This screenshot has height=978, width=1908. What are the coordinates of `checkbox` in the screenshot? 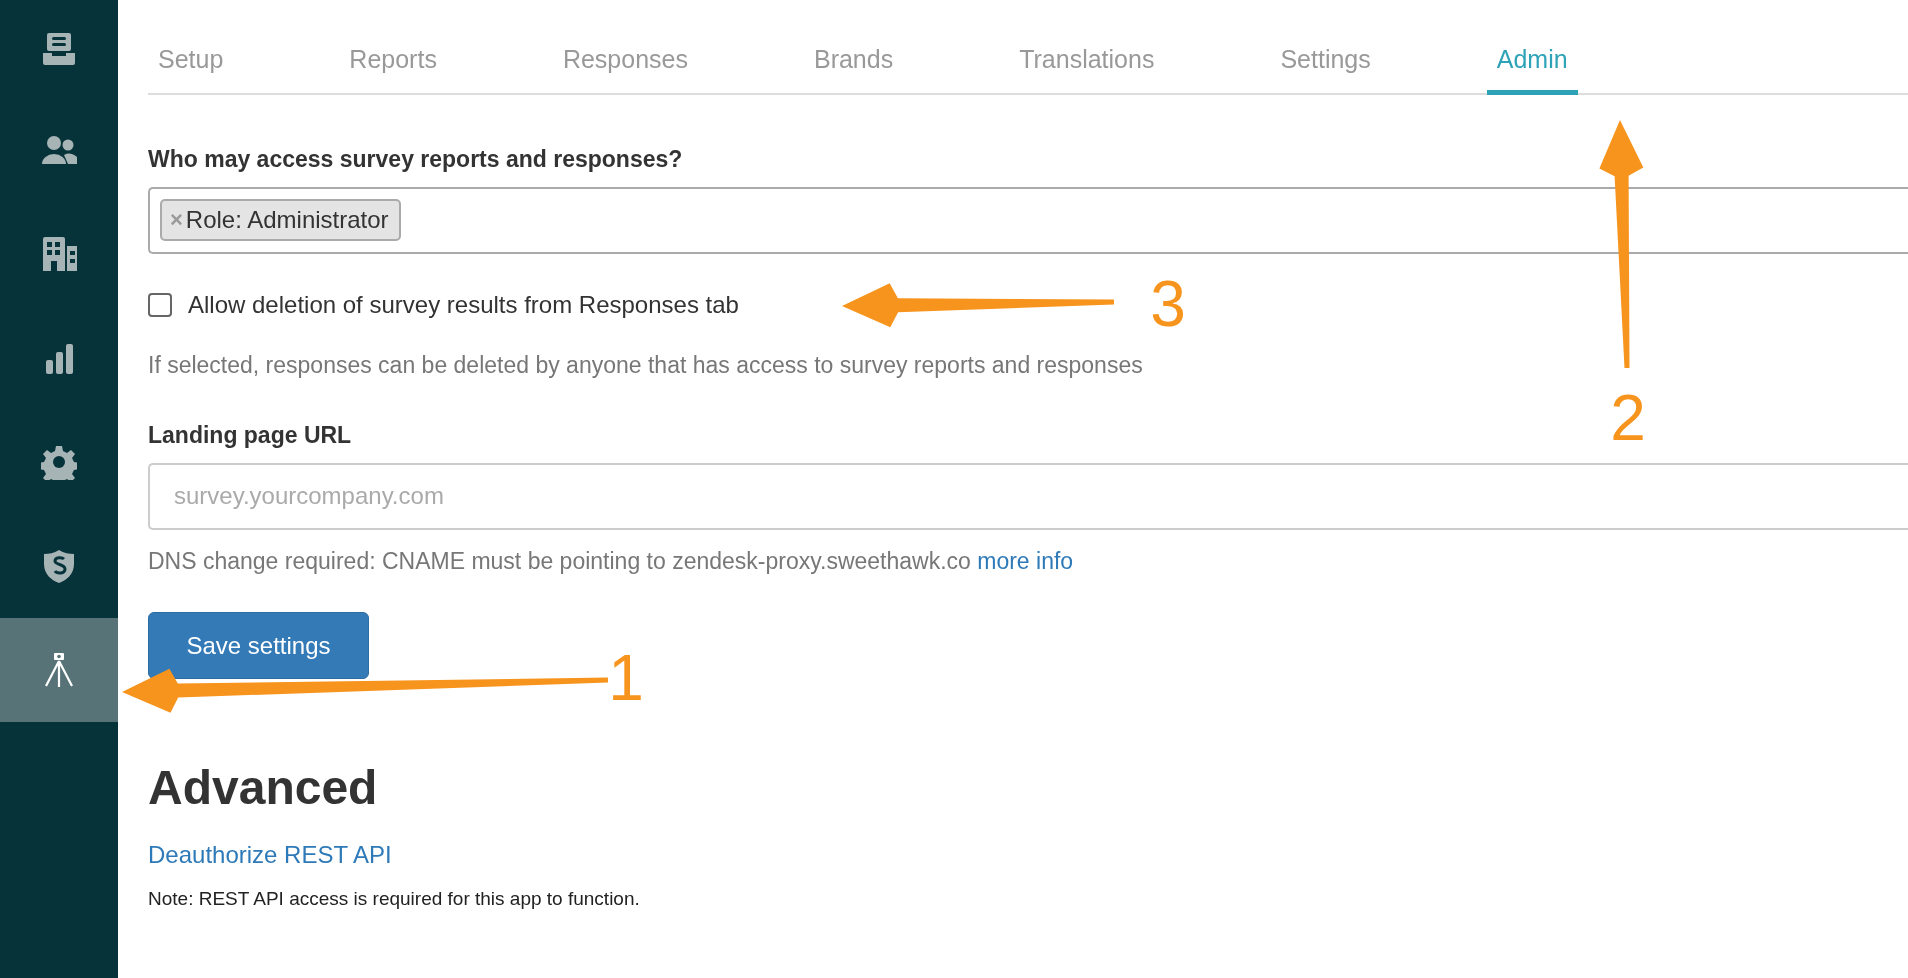 It's located at (160, 304).